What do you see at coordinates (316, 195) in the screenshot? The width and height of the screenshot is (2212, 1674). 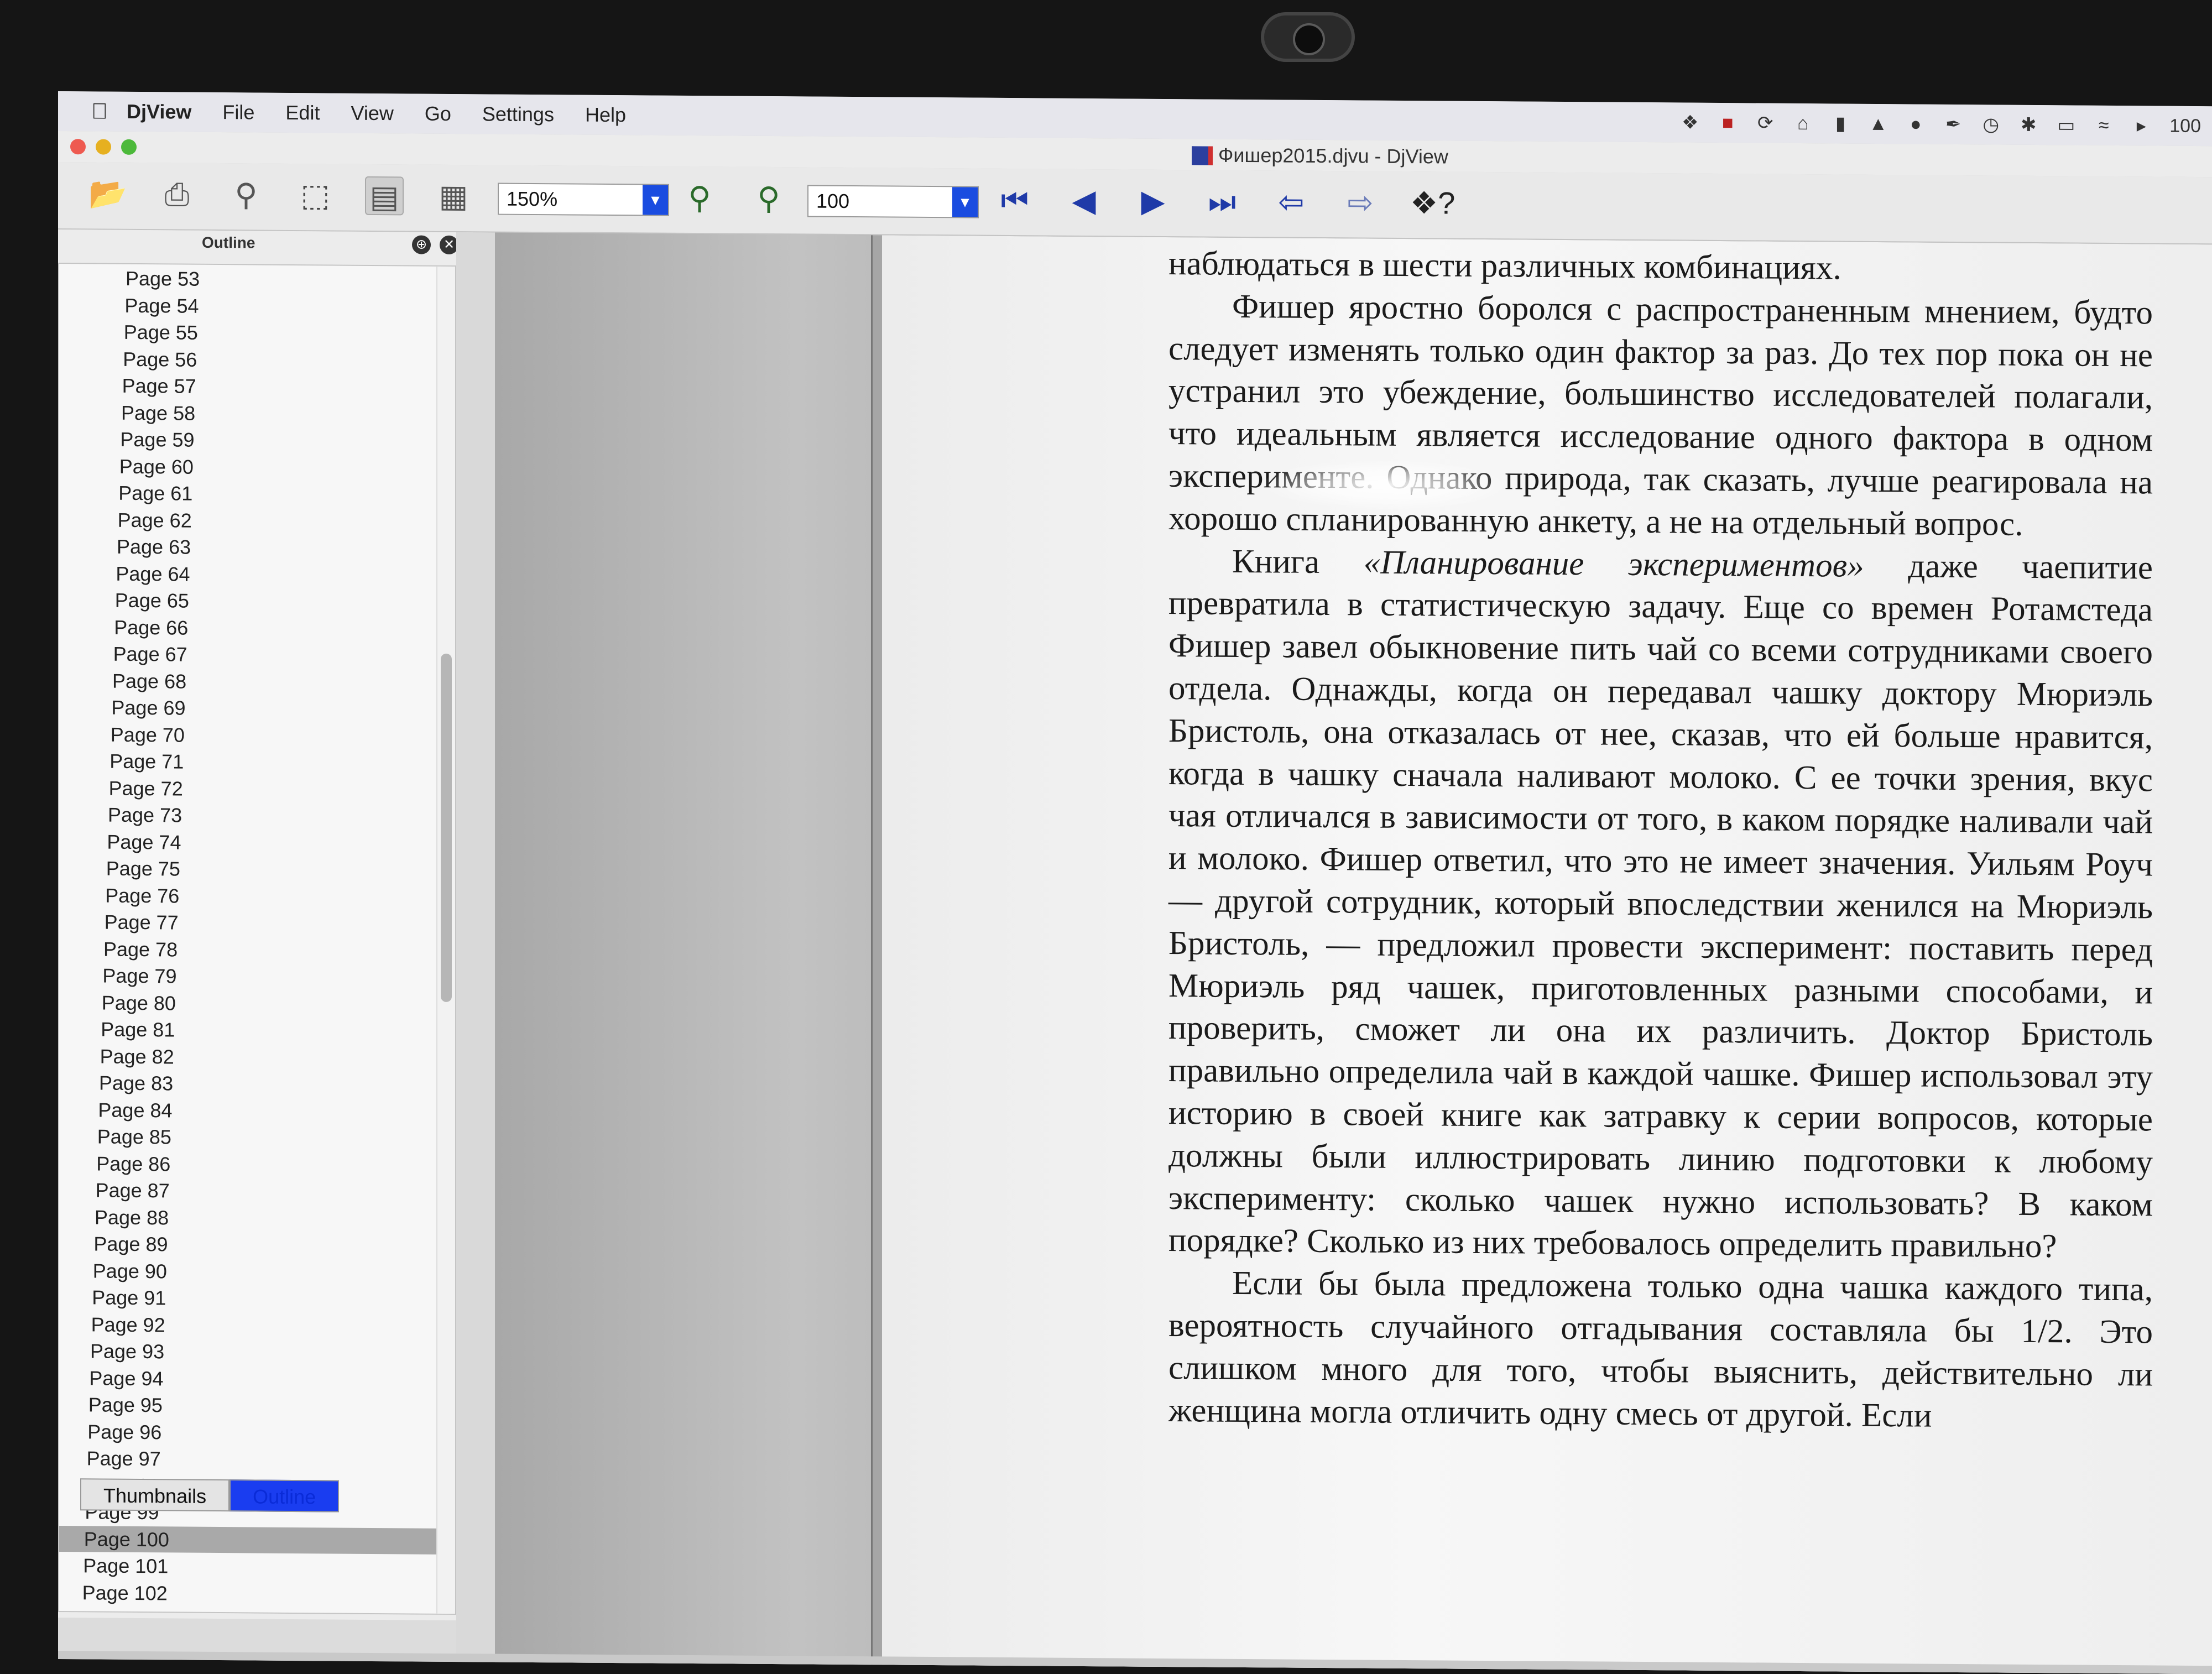 I see `select-icon: ⬚` at bounding box center [316, 195].